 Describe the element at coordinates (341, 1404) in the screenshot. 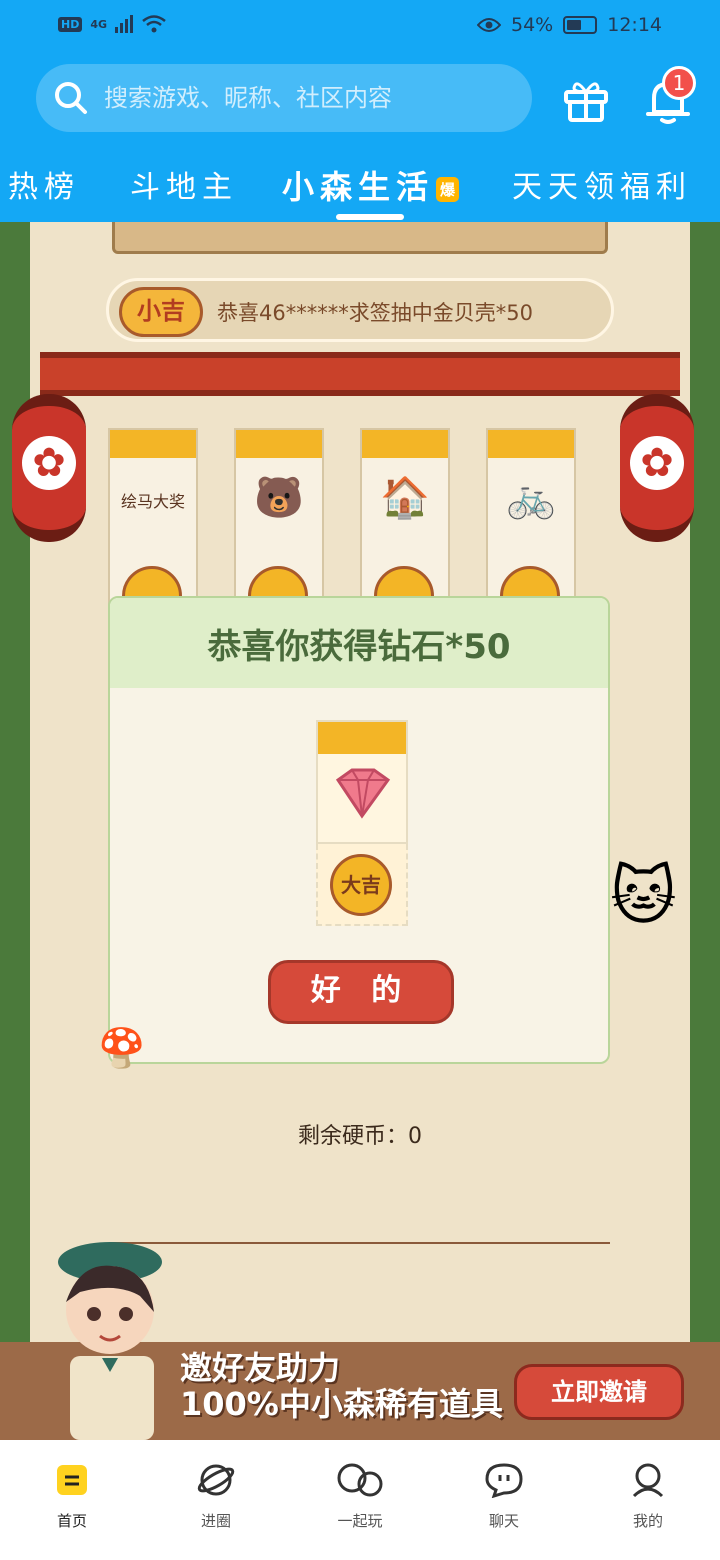

I see `invite-line2: 100%中小森稀有道具` at that location.